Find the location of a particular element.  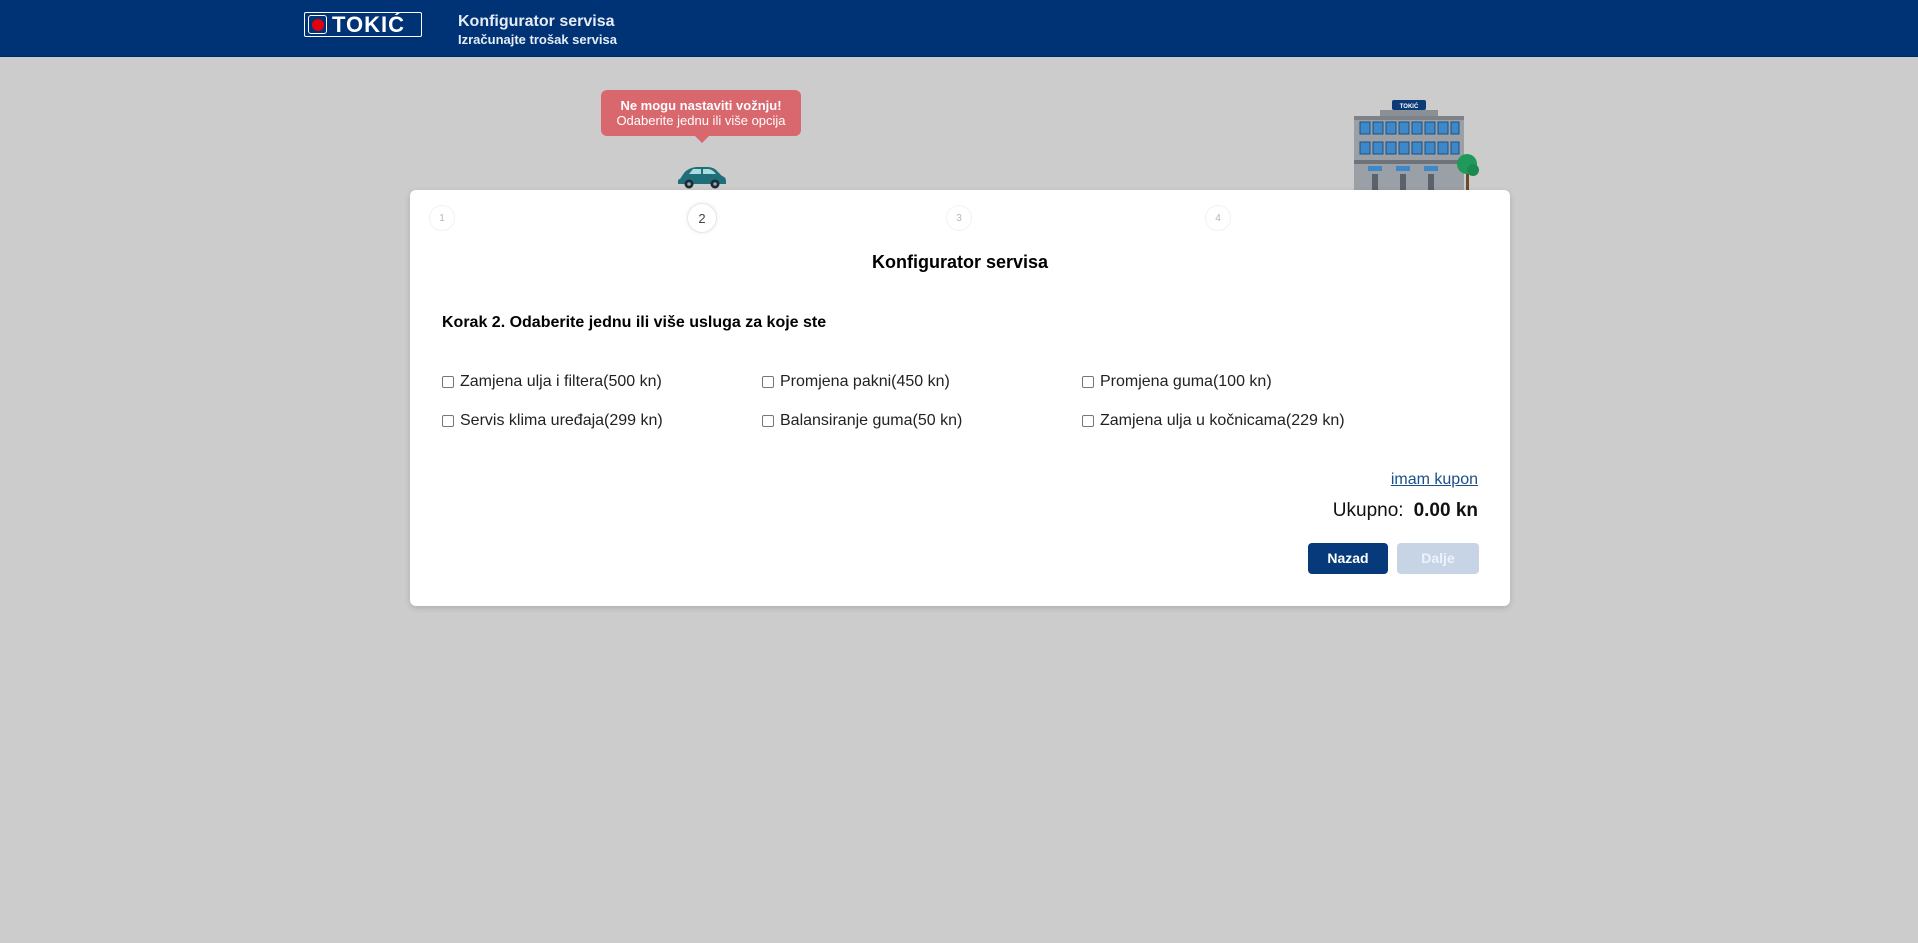

service-label: Promjena guma(100 kn) is located at coordinates (1186, 381).